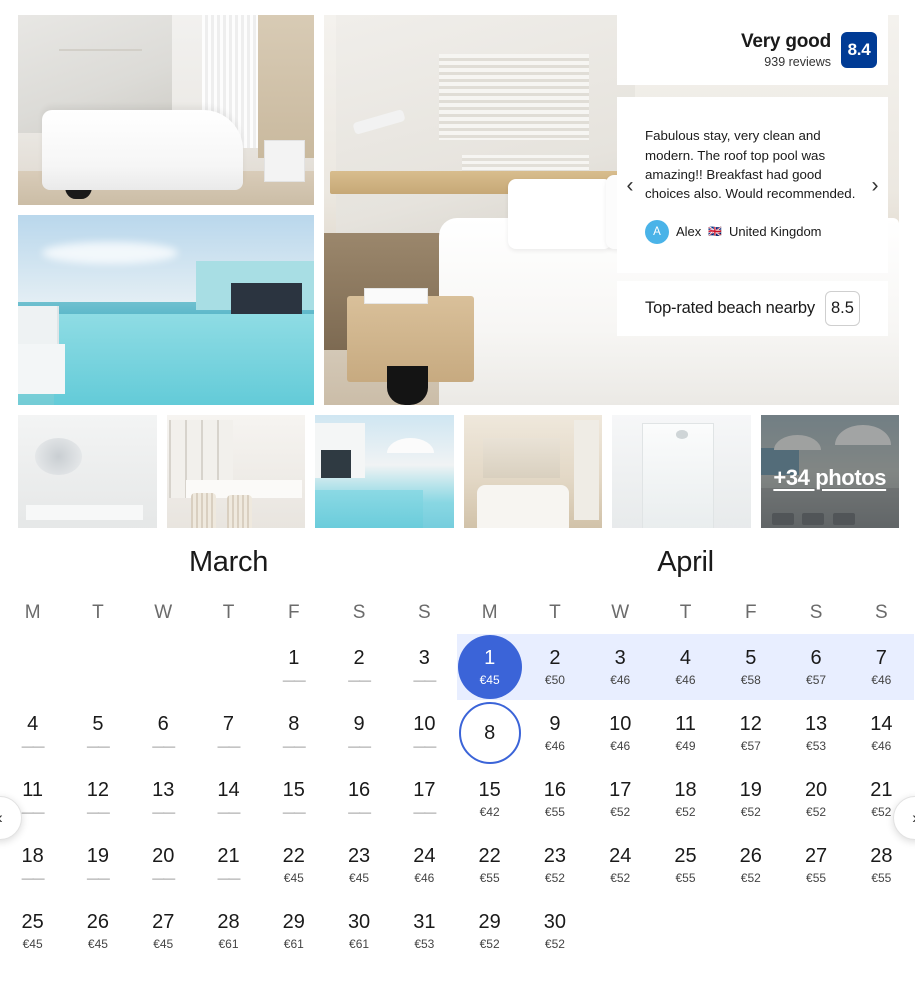 Image resolution: width=915 pixels, height=1003 pixels. What do you see at coordinates (785, 41) in the screenshot?
I see `rating-title: Very good` at bounding box center [785, 41].